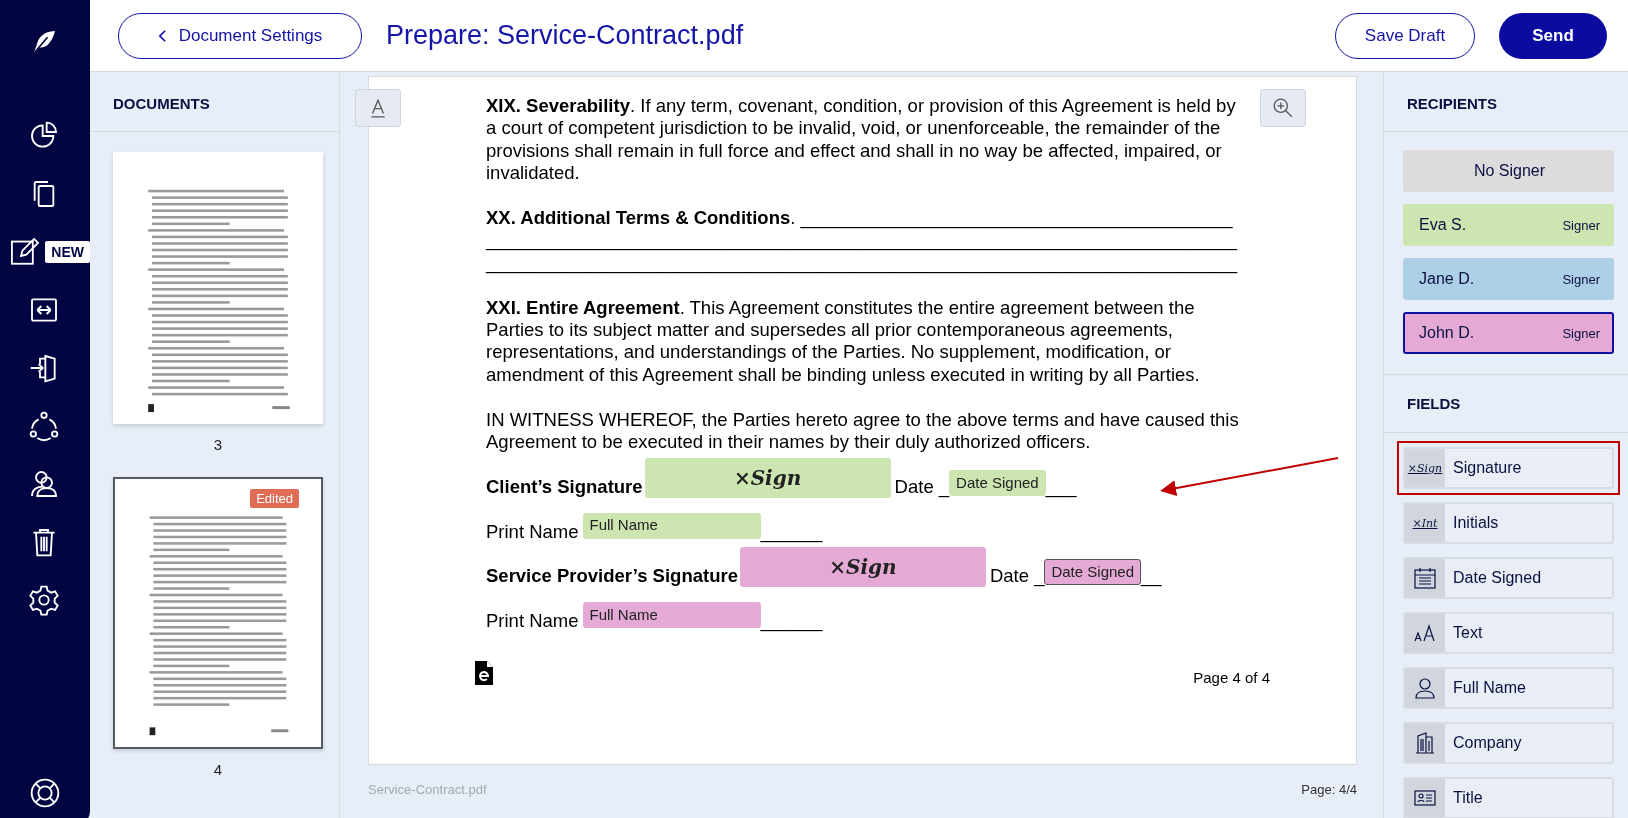 The width and height of the screenshot is (1628, 818). Describe the element at coordinates (1329, 789) in the screenshot. I see `page-counter: Page: 4/4` at that location.